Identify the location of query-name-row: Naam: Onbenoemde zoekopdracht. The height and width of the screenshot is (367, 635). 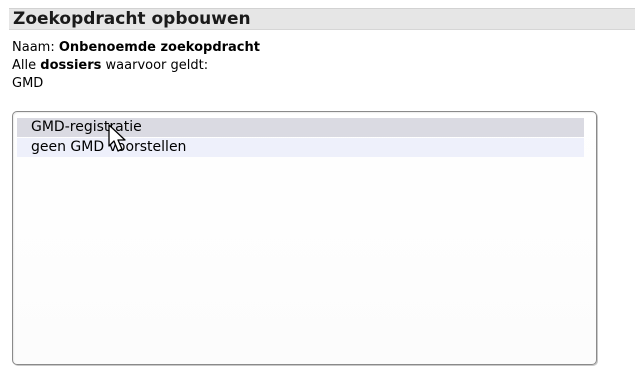
(136, 48).